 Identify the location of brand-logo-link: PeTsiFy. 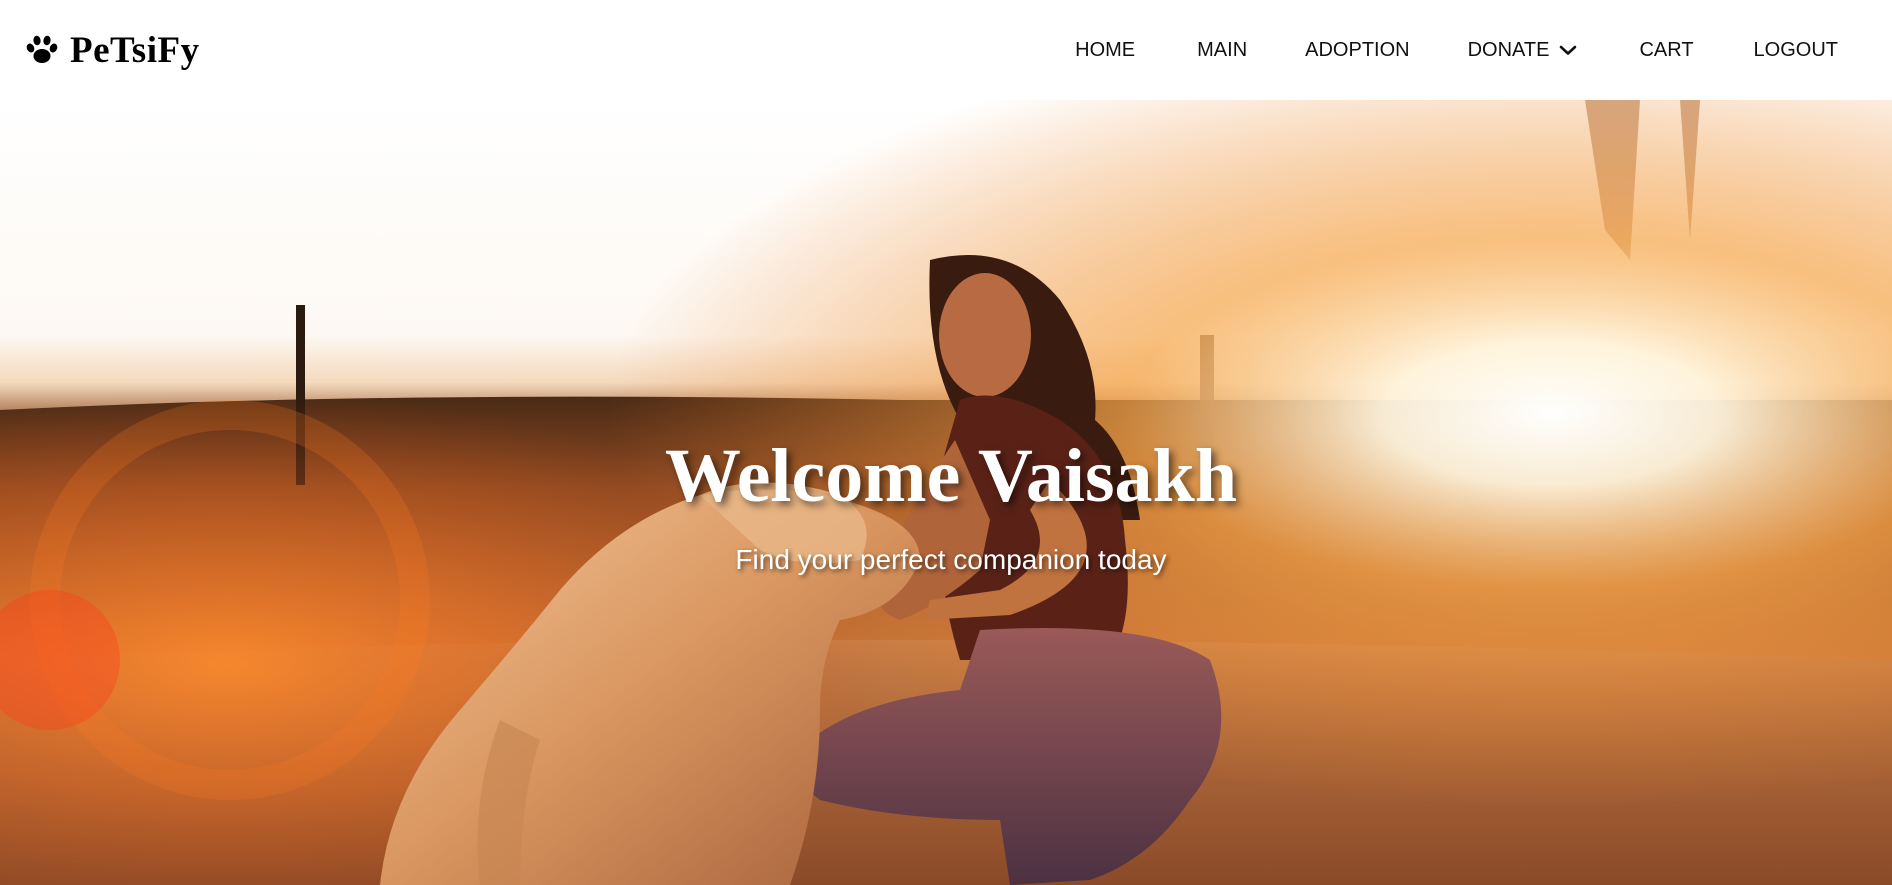
(113, 50).